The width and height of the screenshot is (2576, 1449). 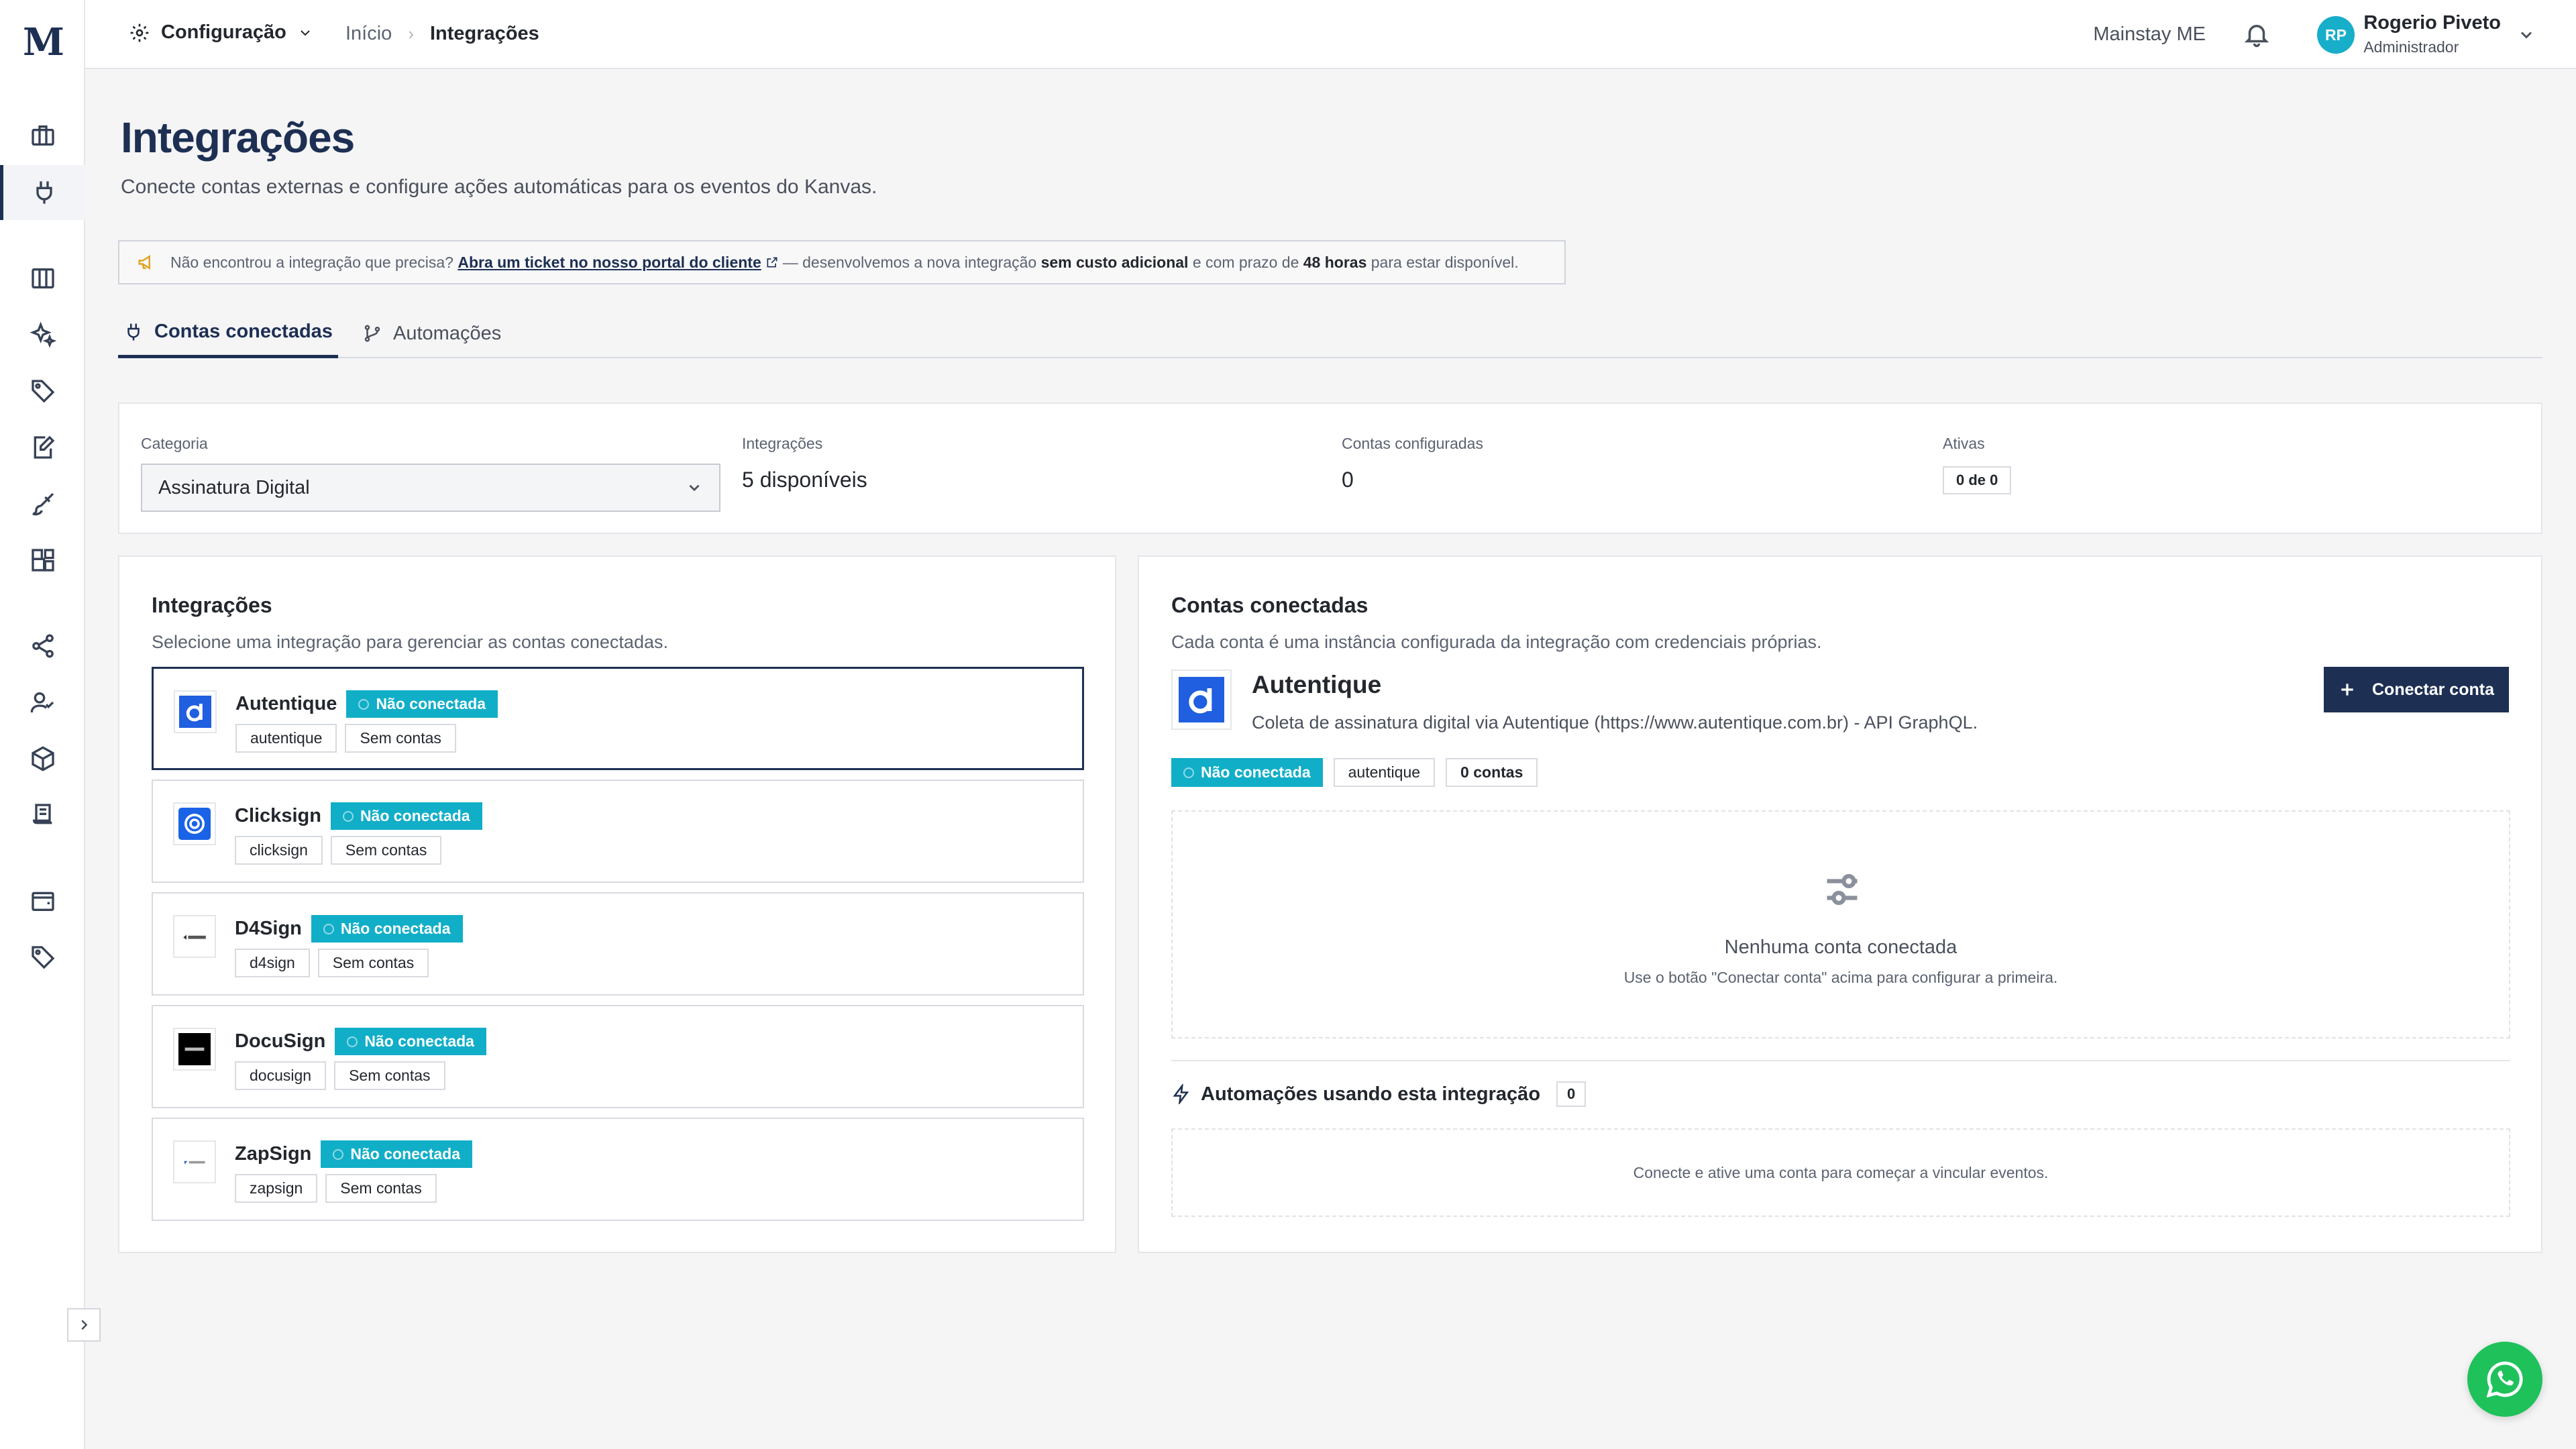 What do you see at coordinates (43, 42) in the screenshot?
I see `app-logo: M` at bounding box center [43, 42].